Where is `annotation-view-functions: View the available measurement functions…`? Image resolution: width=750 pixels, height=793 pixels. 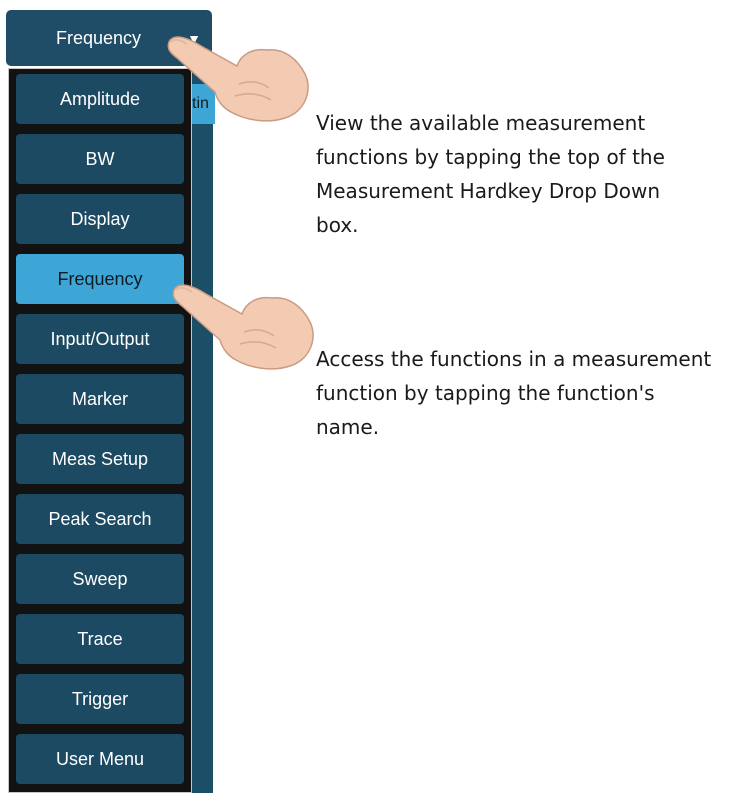 annotation-view-functions: View the available measurement functions… is located at coordinates (490, 174).